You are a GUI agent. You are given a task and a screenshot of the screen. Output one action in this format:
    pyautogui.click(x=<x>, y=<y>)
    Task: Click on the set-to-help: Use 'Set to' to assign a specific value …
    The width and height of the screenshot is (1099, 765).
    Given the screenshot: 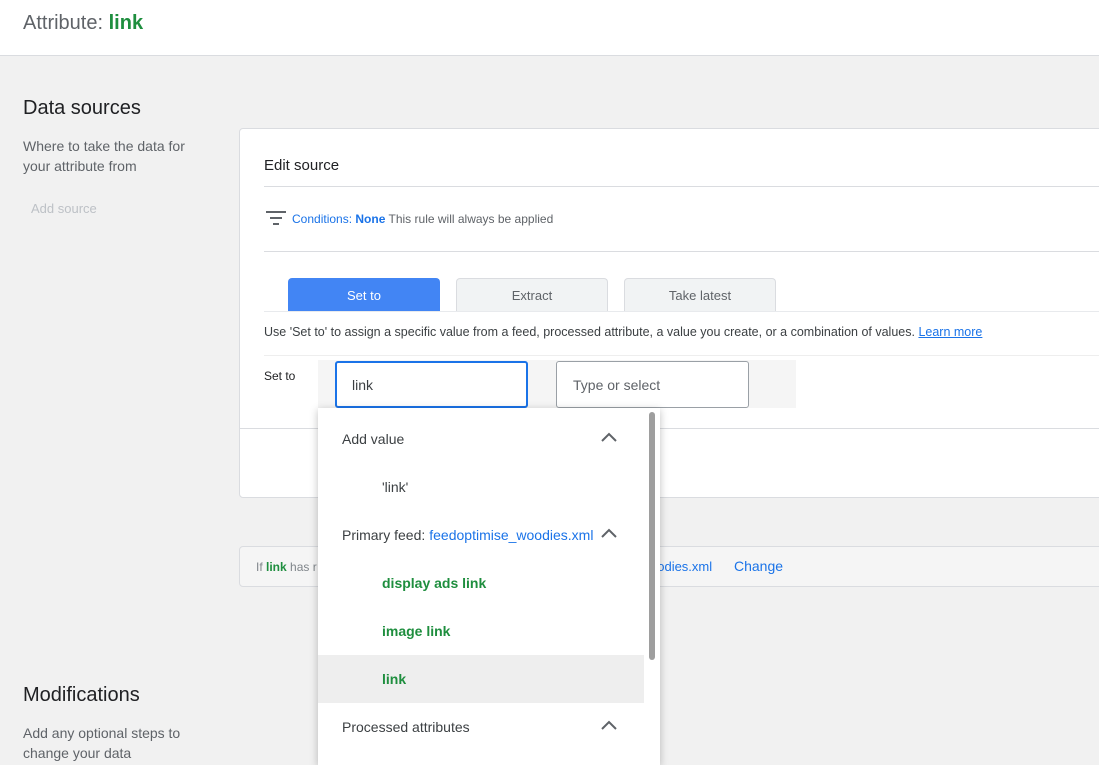 What is the action you would take?
    pyautogui.click(x=623, y=332)
    